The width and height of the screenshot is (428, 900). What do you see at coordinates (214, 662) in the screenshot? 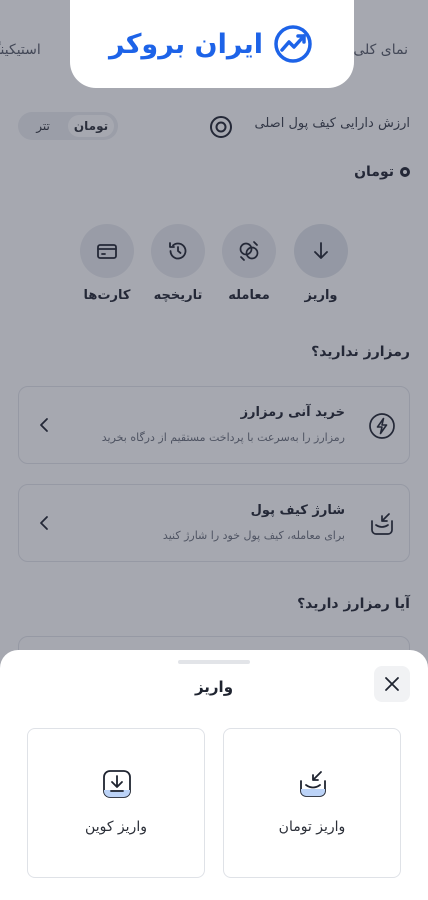
I see `sheet-grabber` at bounding box center [214, 662].